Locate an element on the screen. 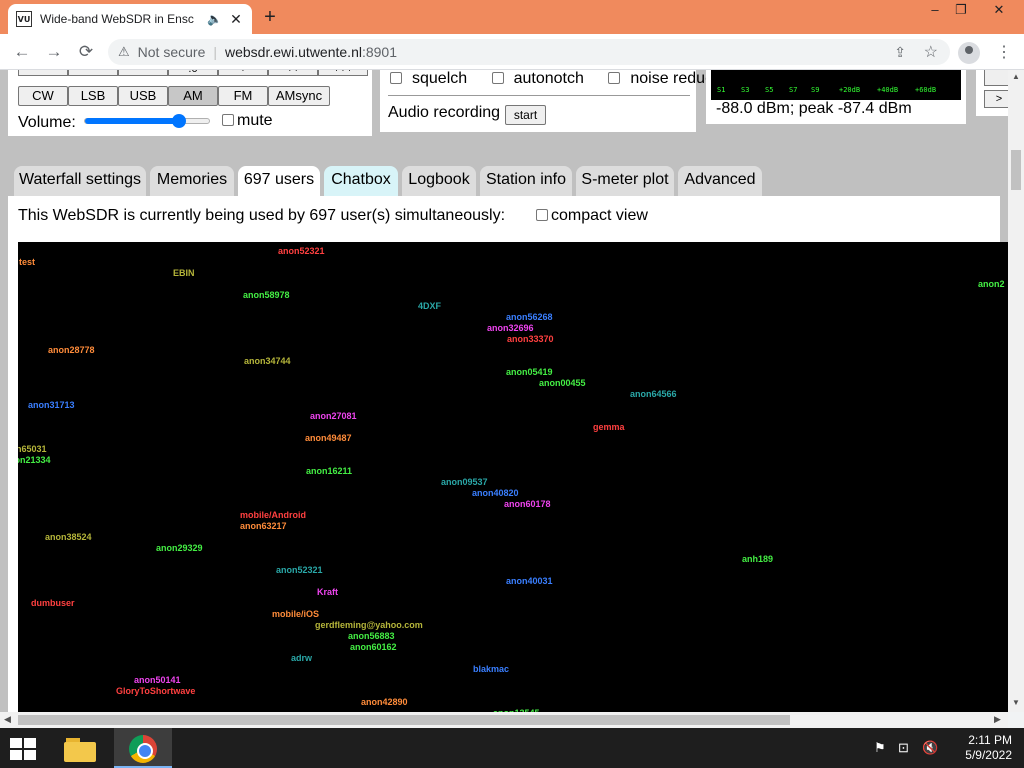 The image size is (1024, 768). speaker-icon: 🔈 is located at coordinates (214, 19).